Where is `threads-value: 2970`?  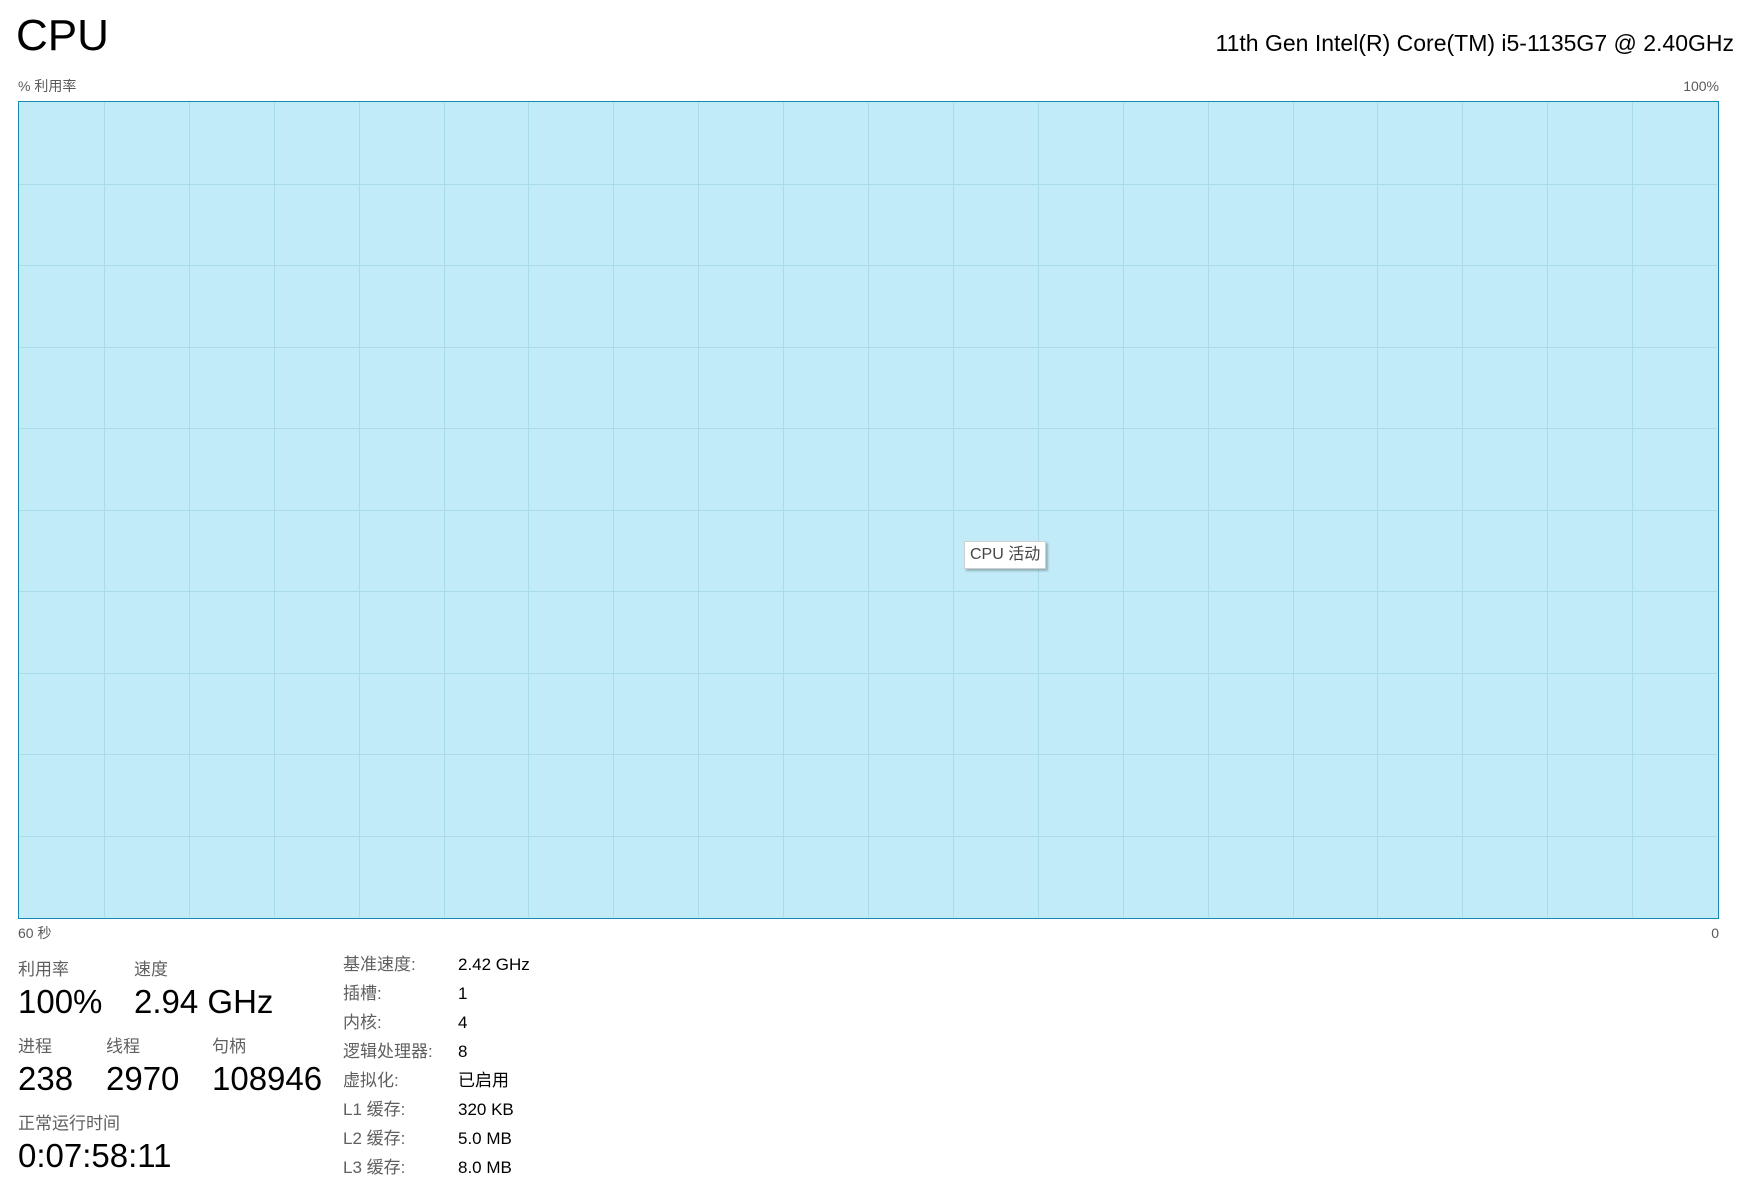
threads-value: 2970 is located at coordinates (143, 1078).